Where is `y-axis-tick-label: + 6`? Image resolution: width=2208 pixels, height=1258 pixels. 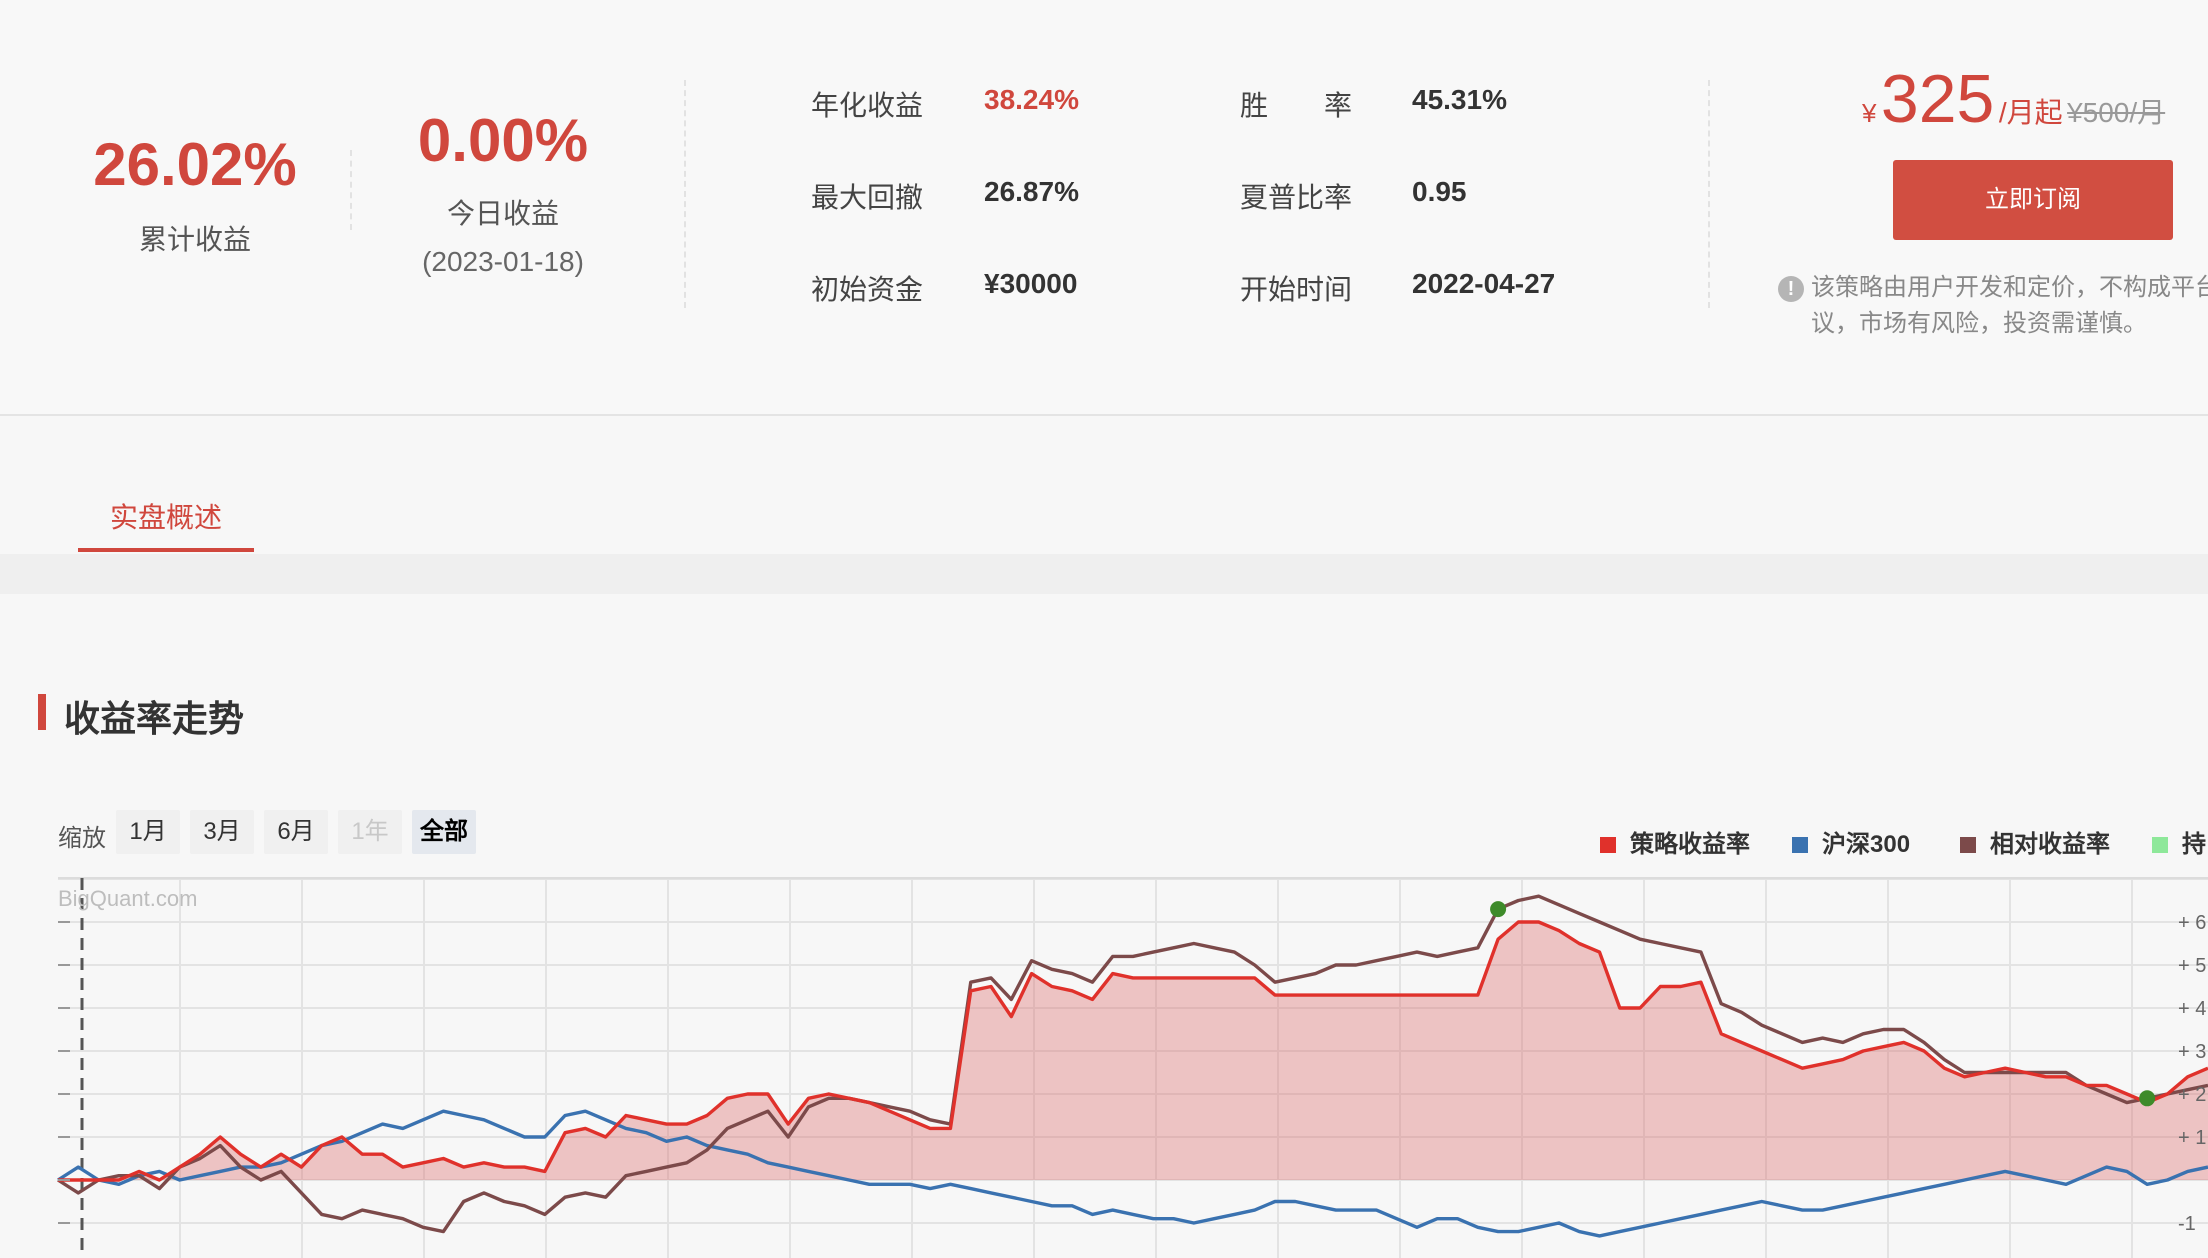
y-axis-tick-label: + 6 is located at coordinates (2192, 923).